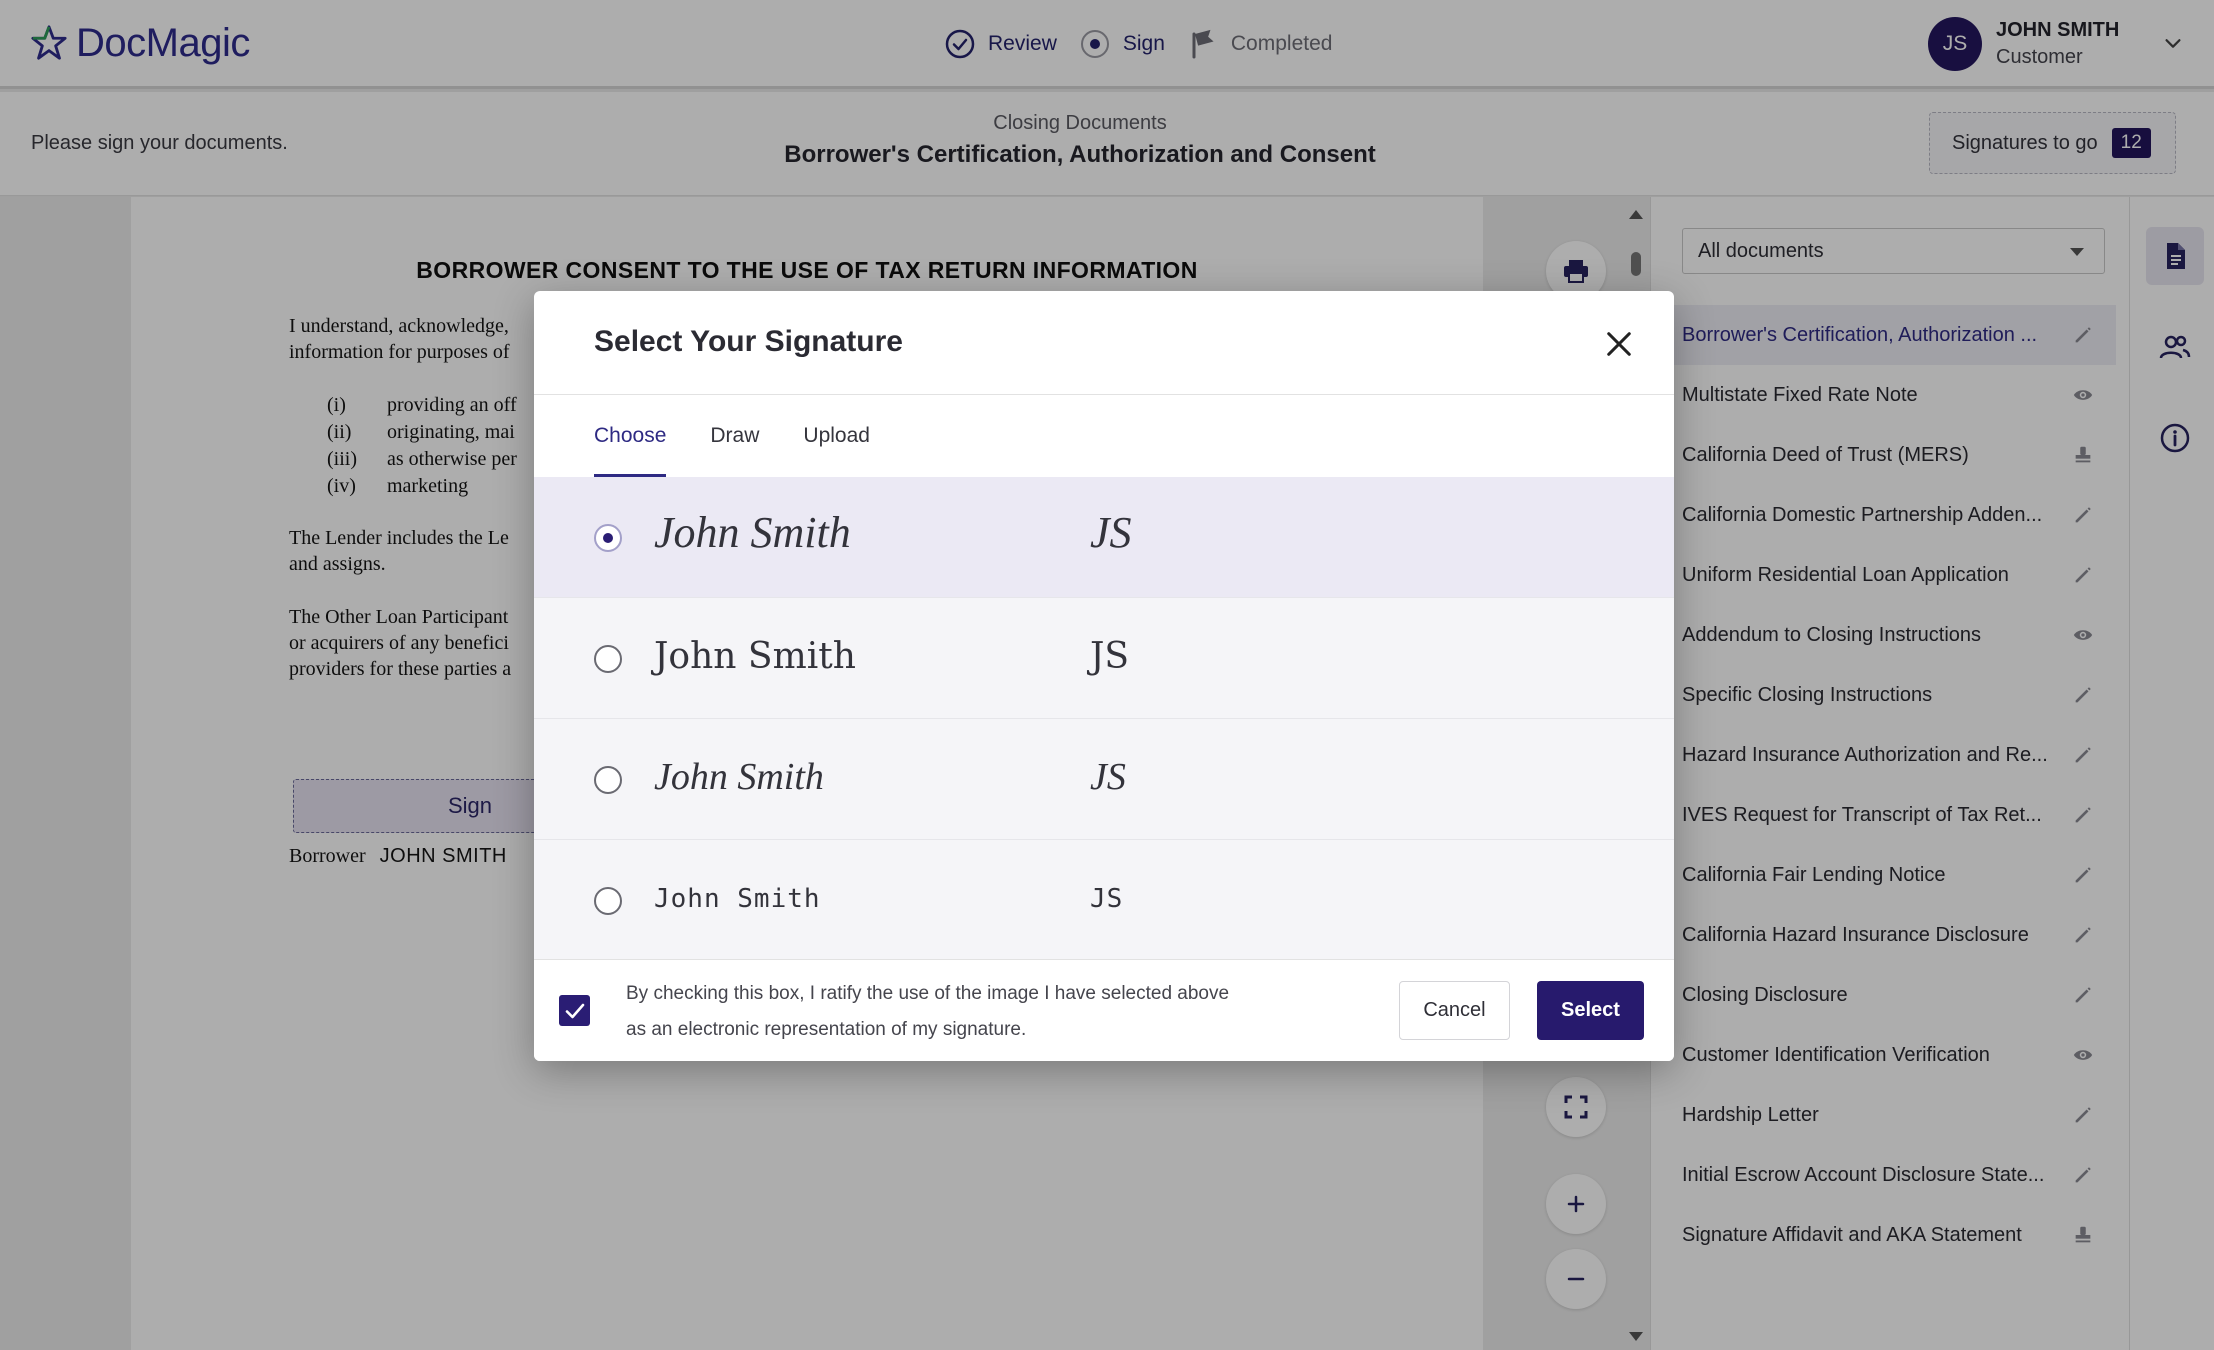  I want to click on ratify-checkbox, so click(574, 1010).